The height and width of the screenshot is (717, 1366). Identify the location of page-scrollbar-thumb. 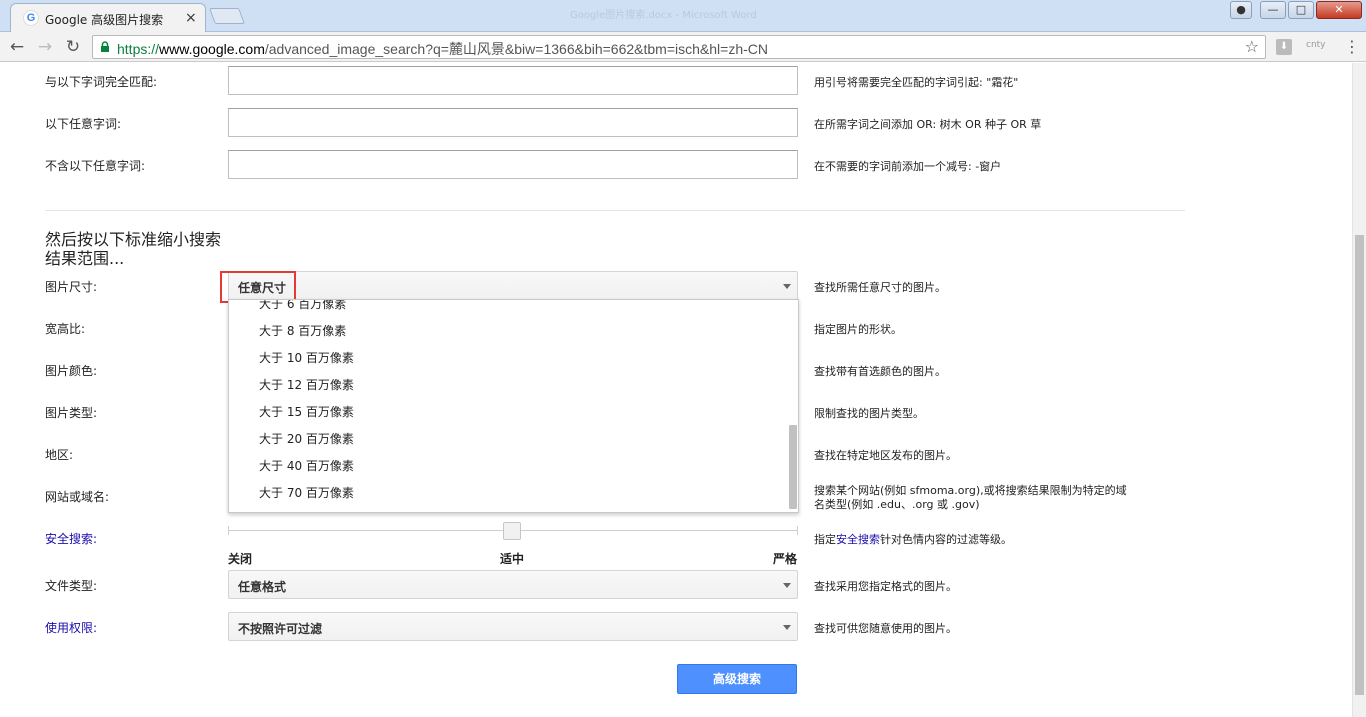
(1359, 465).